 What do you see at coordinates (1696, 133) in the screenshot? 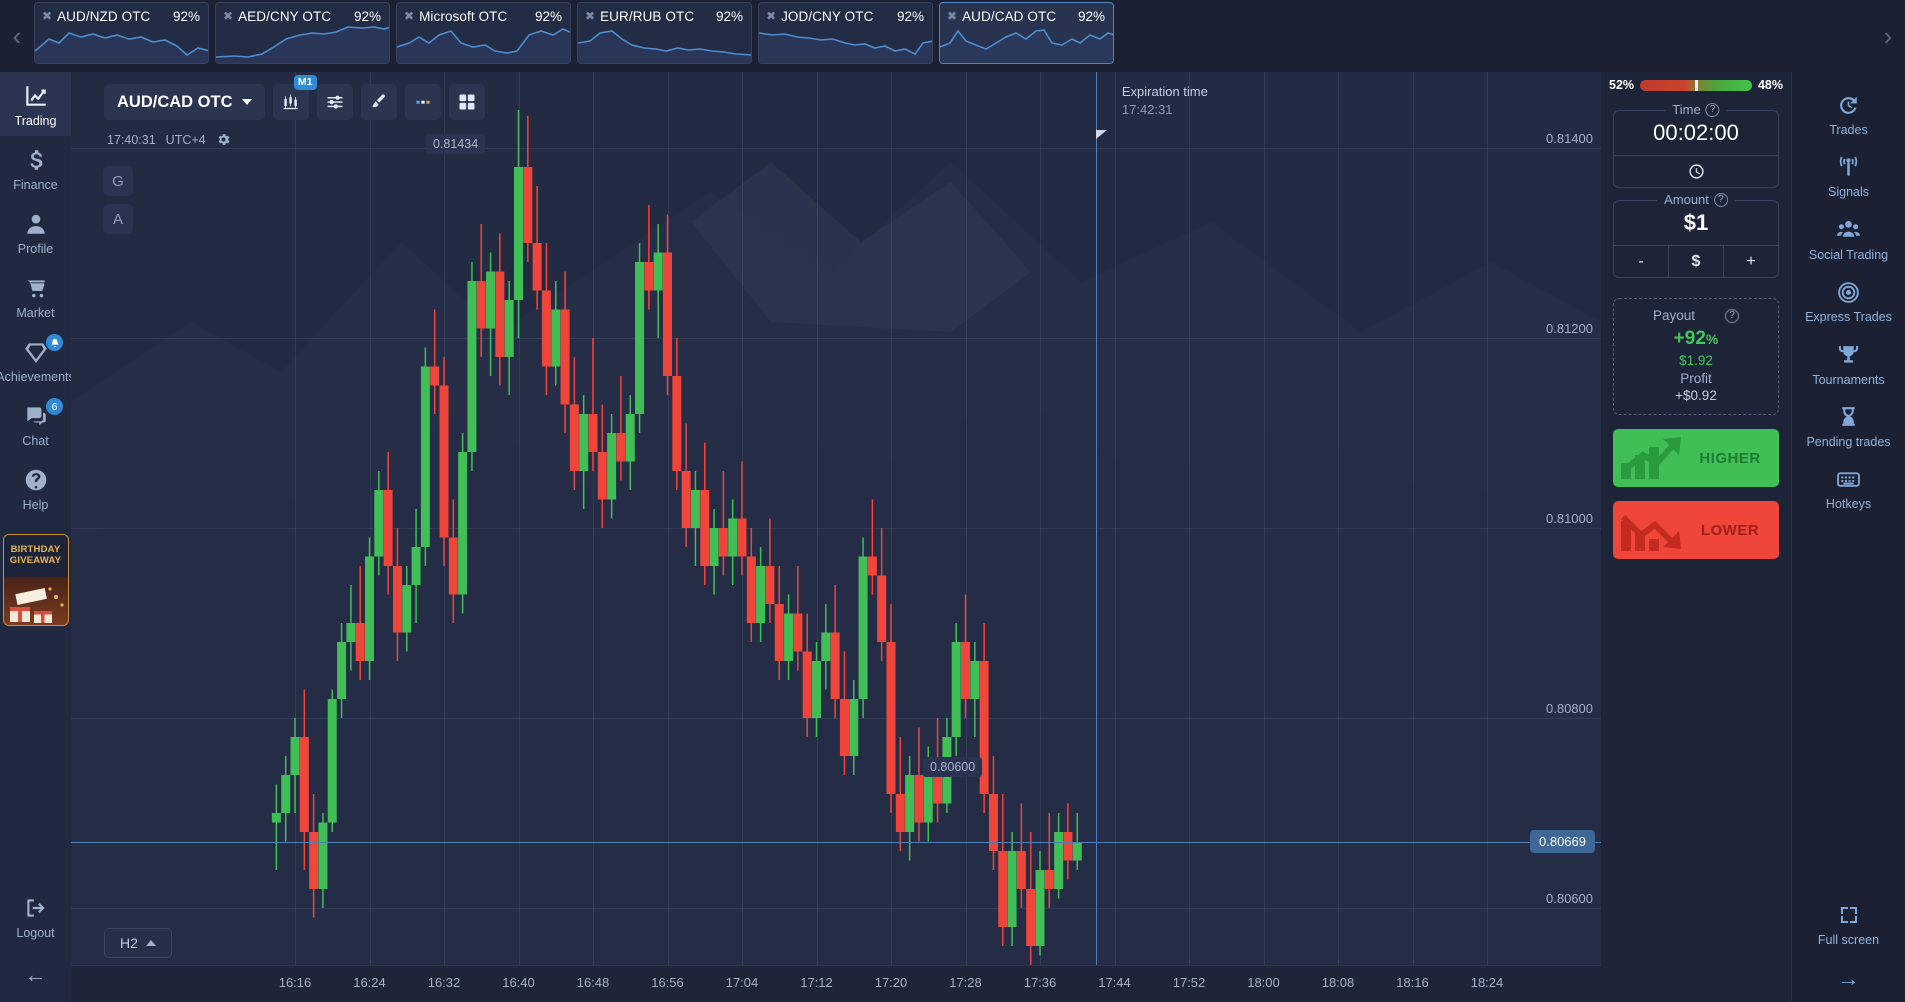
I see `time-value: 00:02:00` at bounding box center [1696, 133].